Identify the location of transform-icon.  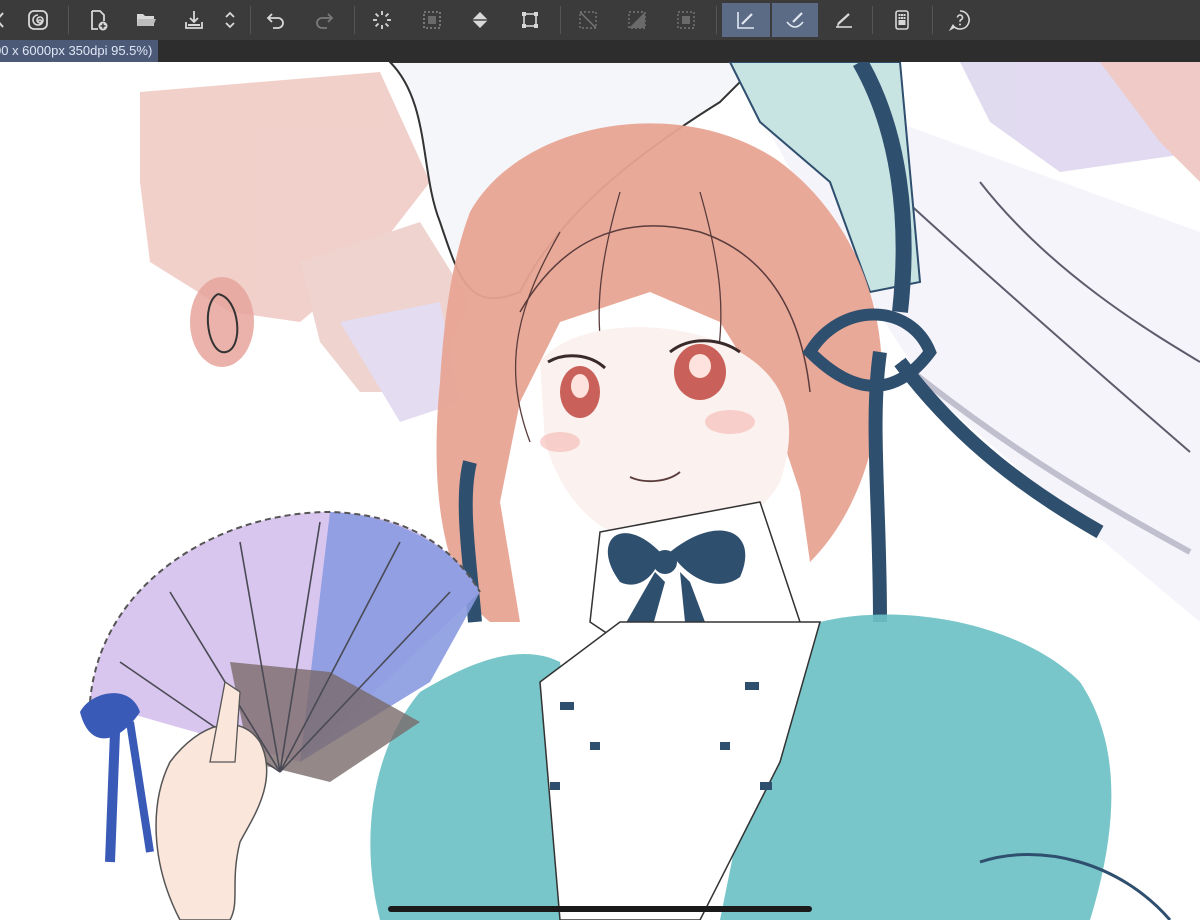
(530, 20).